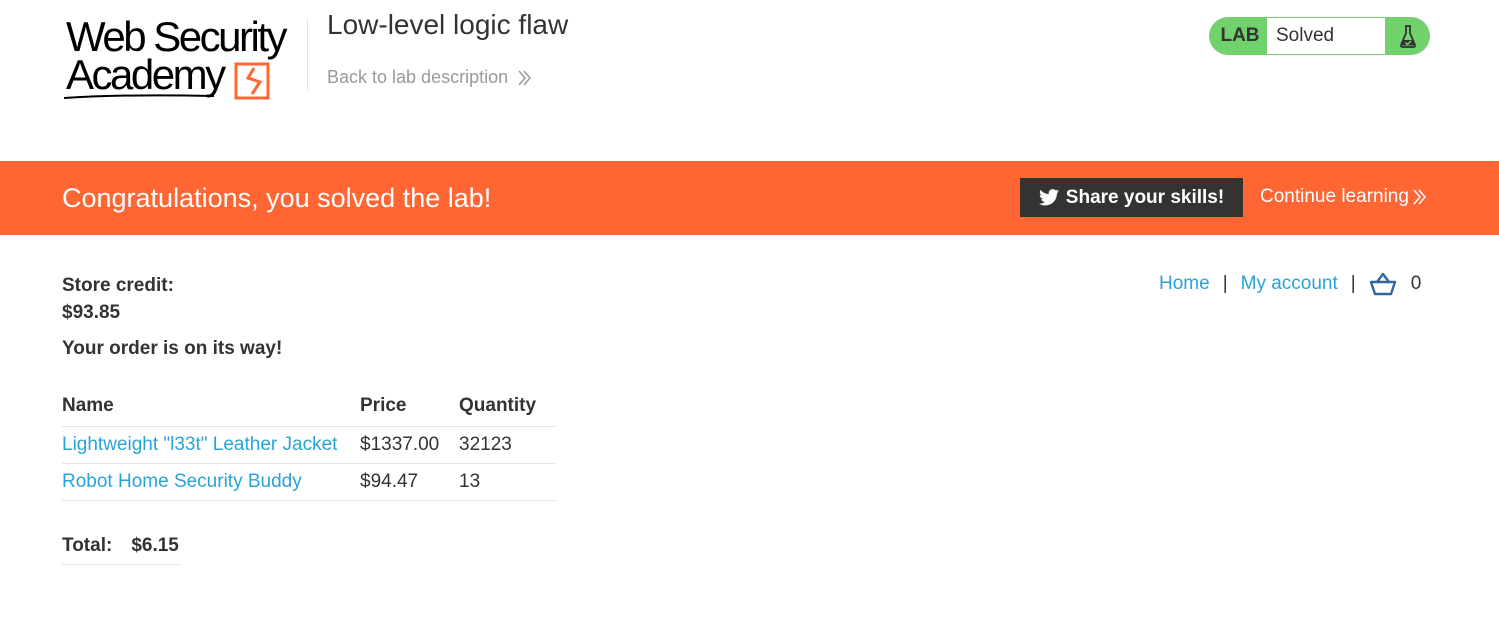 This screenshot has width=1499, height=619. What do you see at coordinates (167, 81) in the screenshot?
I see `logo-mark-icon` at bounding box center [167, 81].